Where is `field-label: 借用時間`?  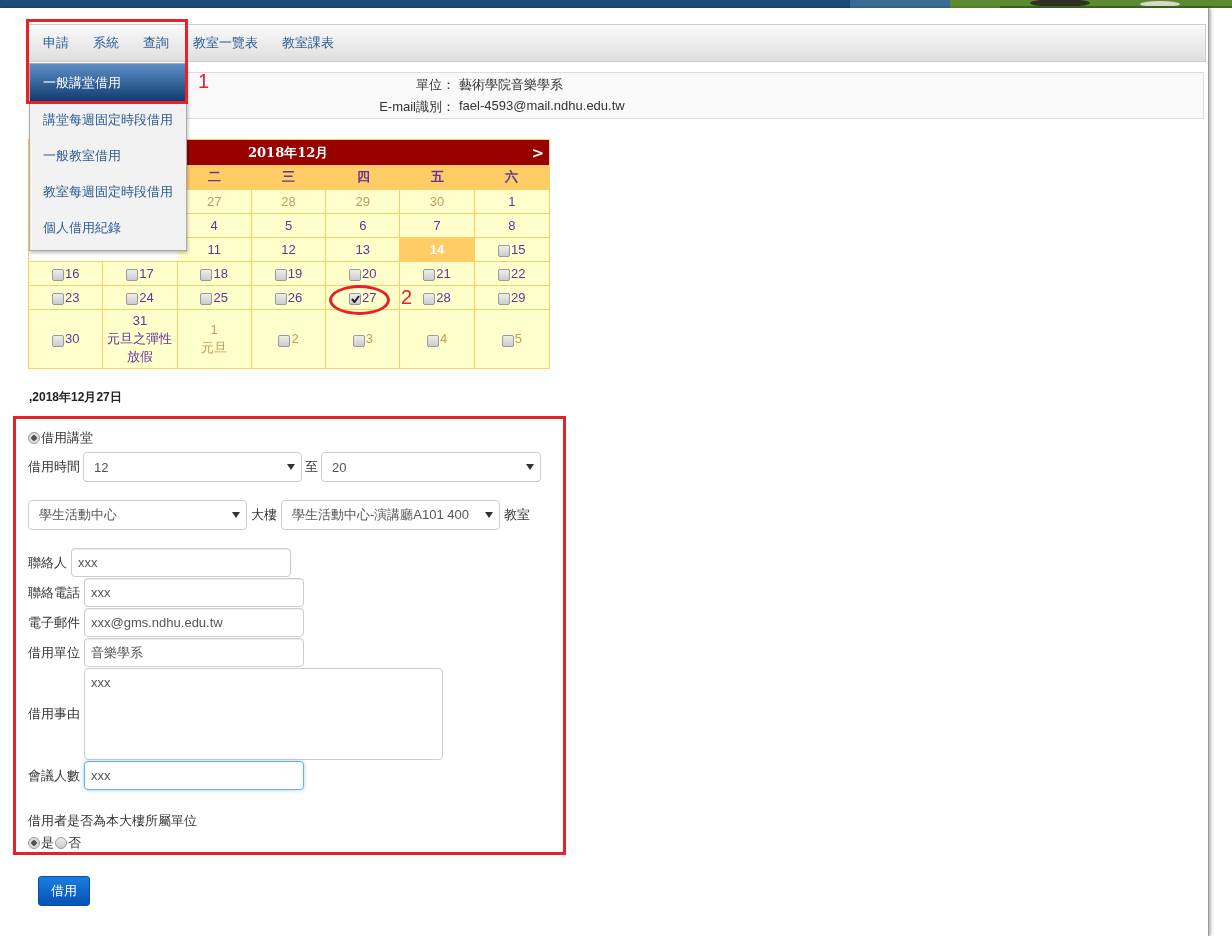
field-label: 借用時間 is located at coordinates (54, 467).